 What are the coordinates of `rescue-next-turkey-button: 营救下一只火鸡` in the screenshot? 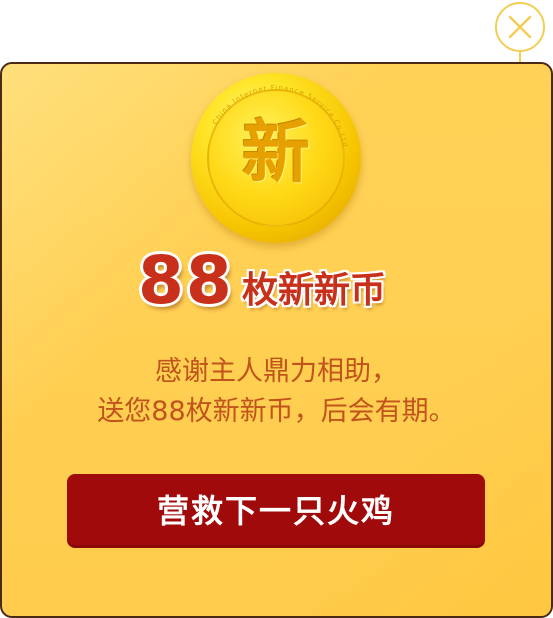 It's located at (276, 511).